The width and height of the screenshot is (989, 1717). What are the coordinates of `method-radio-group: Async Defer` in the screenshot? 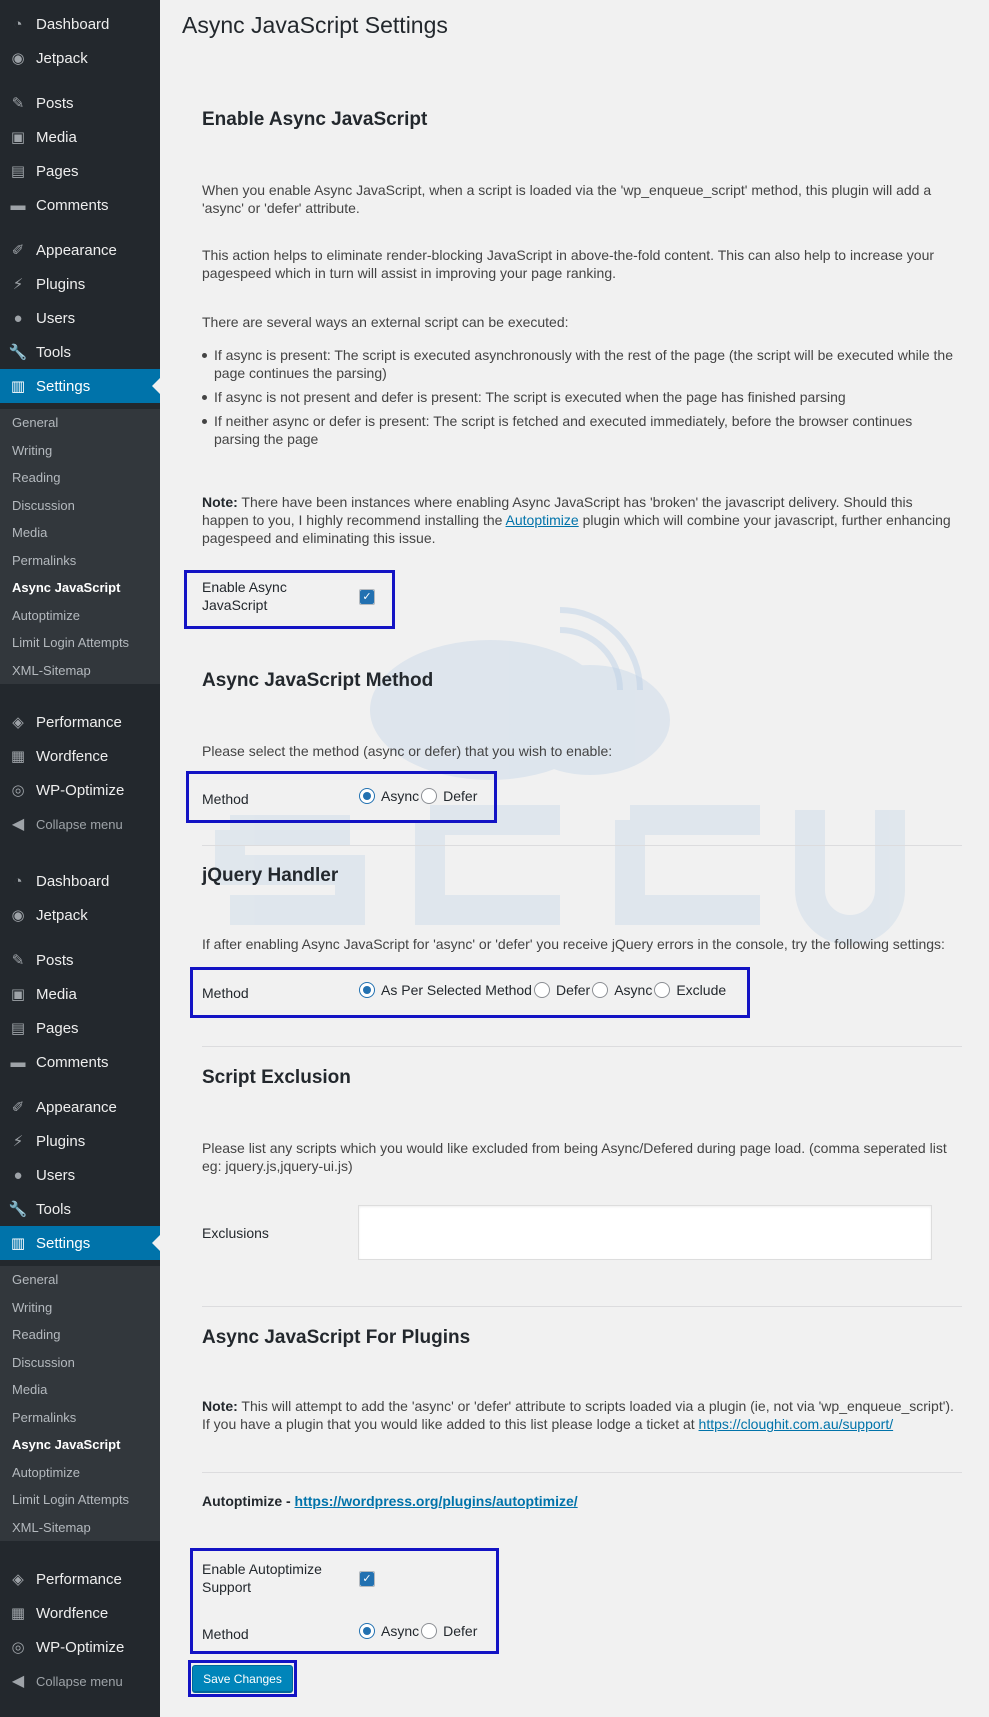 It's located at (419, 796).